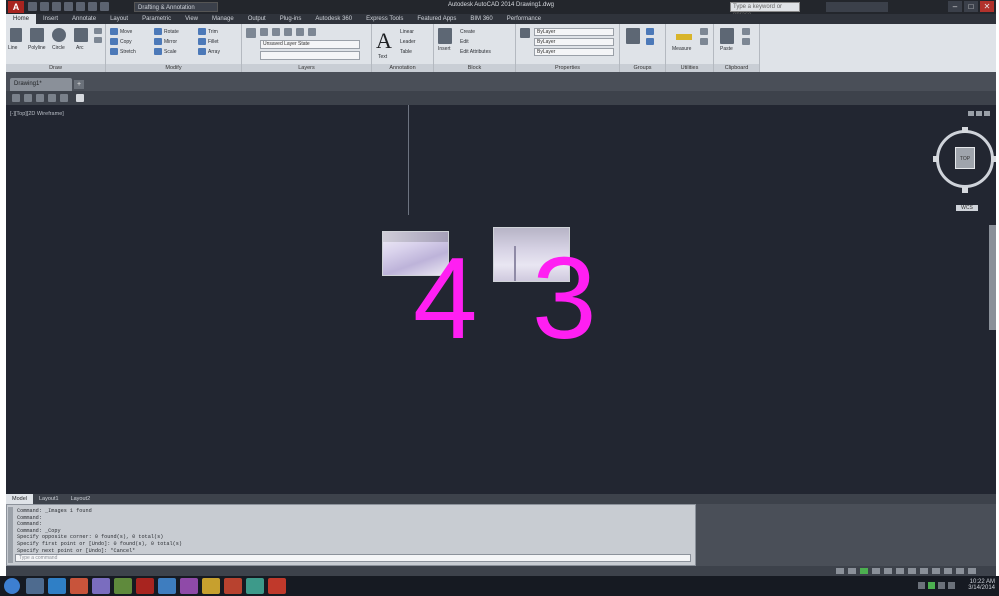 Image resolution: width=999 pixels, height=596 pixels. What do you see at coordinates (119, 19) in the screenshot?
I see `ribbon-tab-layout: Layout` at bounding box center [119, 19].